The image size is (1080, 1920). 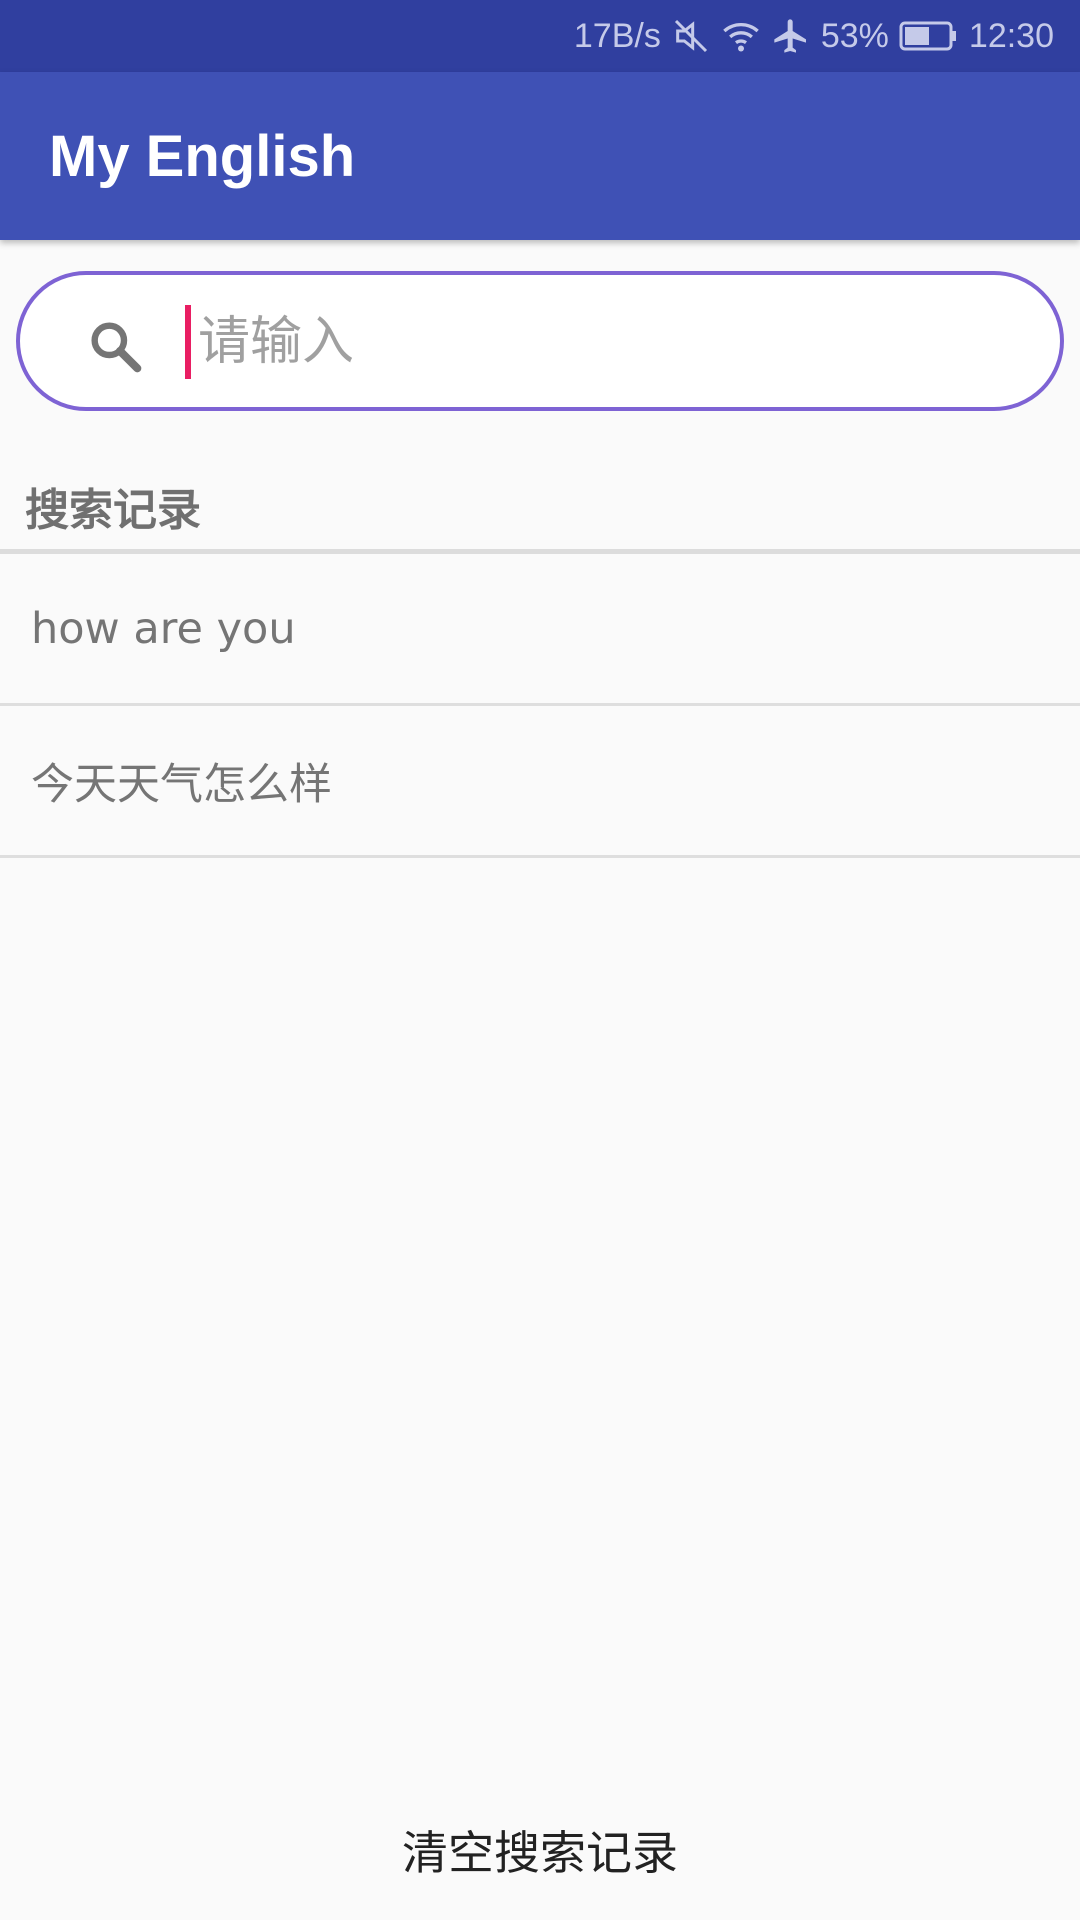 What do you see at coordinates (929, 36) in the screenshot?
I see `battery-icon` at bounding box center [929, 36].